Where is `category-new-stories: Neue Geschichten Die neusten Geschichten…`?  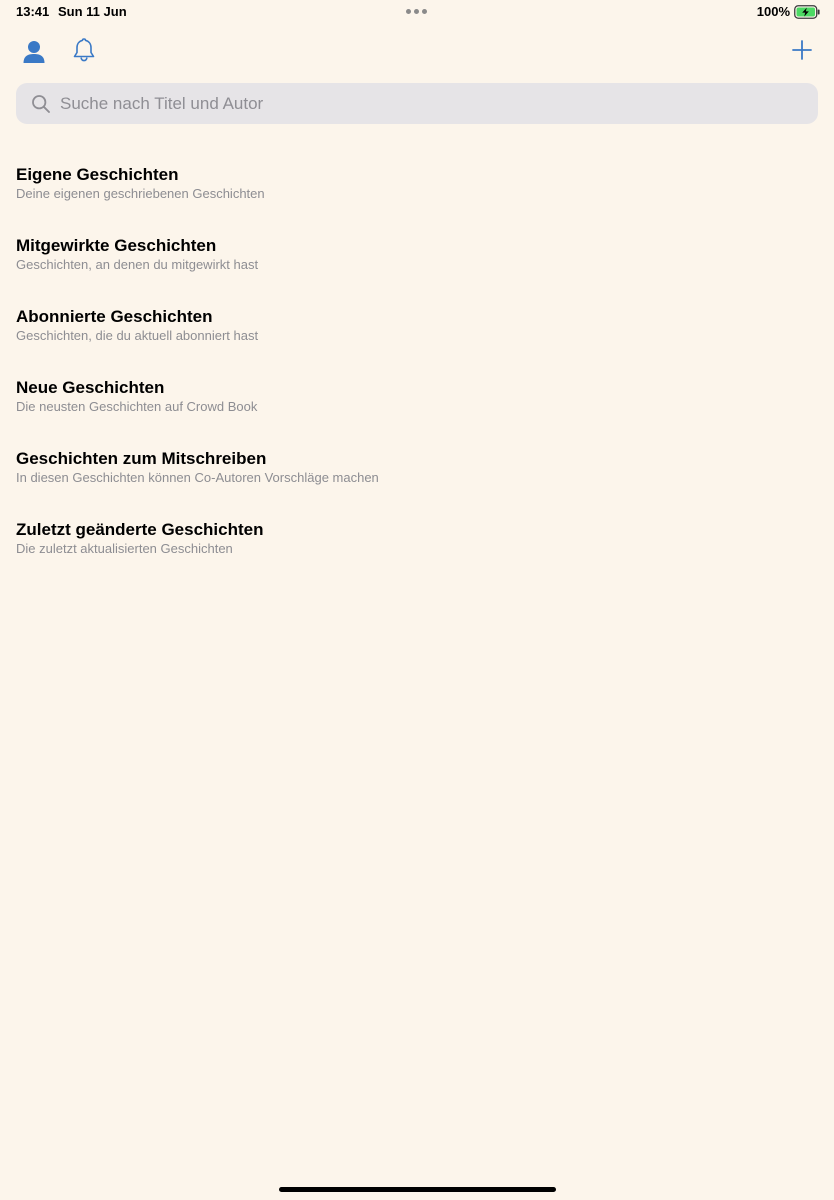
category-new-stories: Neue Geschichten Die neusten Geschichten… is located at coordinates (416, 411).